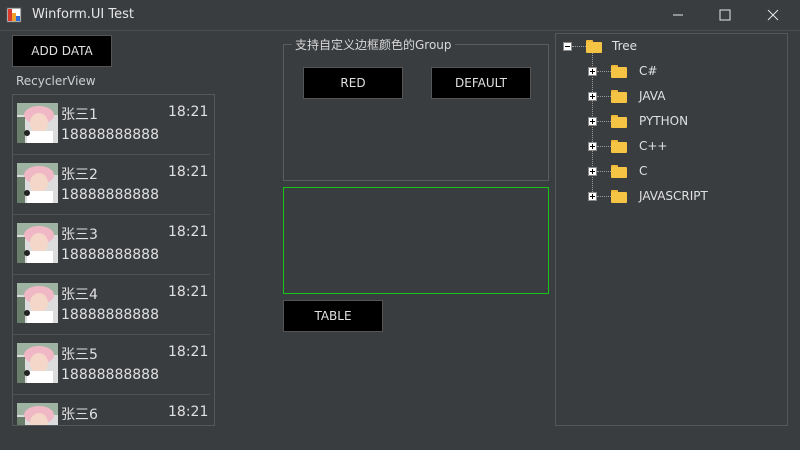 The image size is (800, 450). Describe the element at coordinates (113, 245) in the screenshot. I see `list-item: 张三3 18:21 18888888888` at that location.